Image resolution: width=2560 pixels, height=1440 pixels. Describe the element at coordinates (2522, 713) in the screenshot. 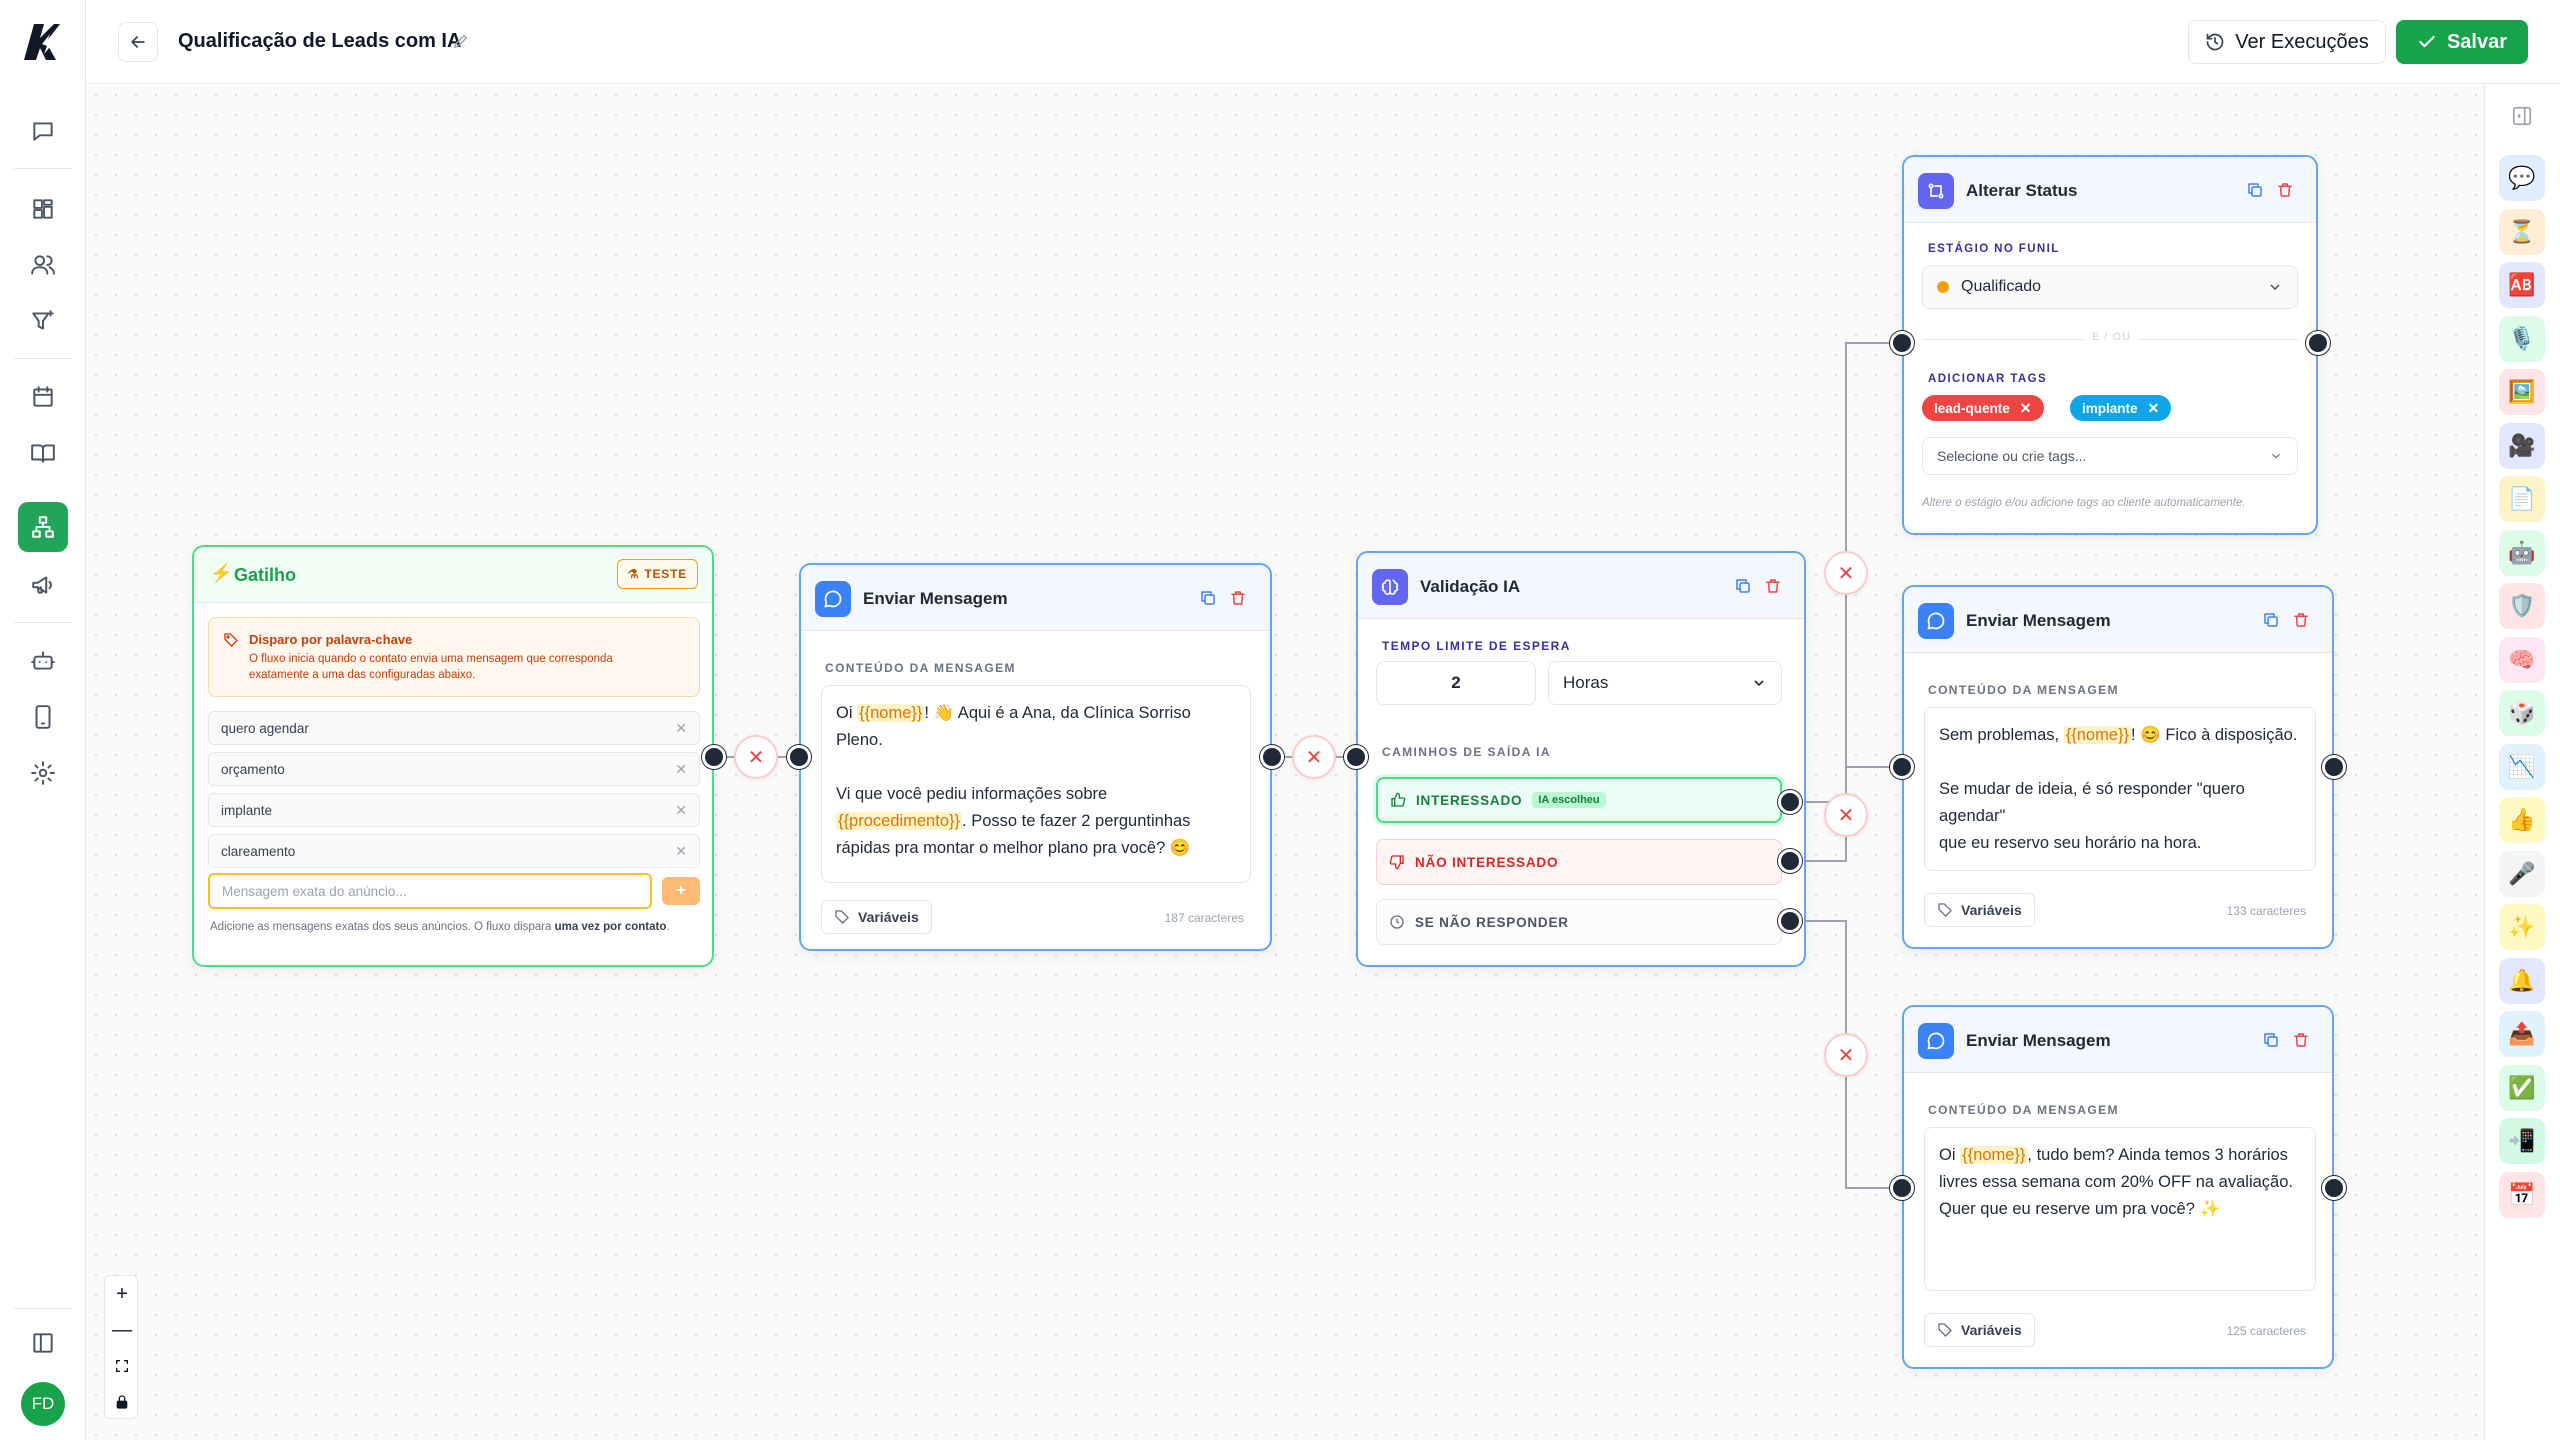

I see `palette-node-10: 🎲` at that location.